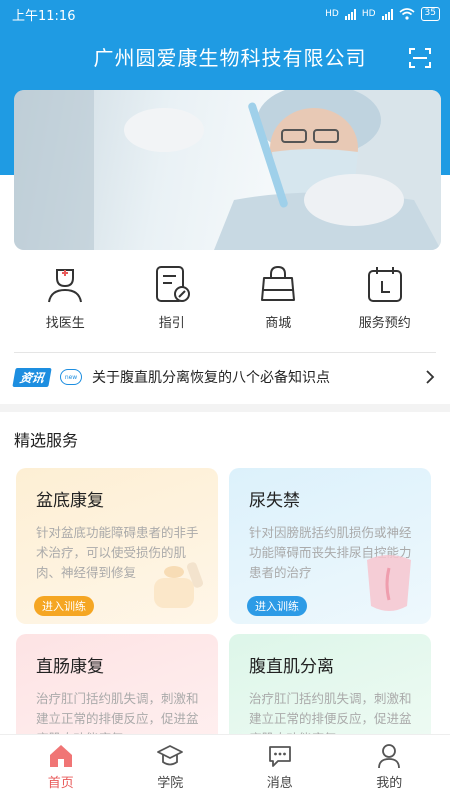 This screenshot has width=450, height=800. I want to click on status-indicators: HD HD 35, so click(382, 14).